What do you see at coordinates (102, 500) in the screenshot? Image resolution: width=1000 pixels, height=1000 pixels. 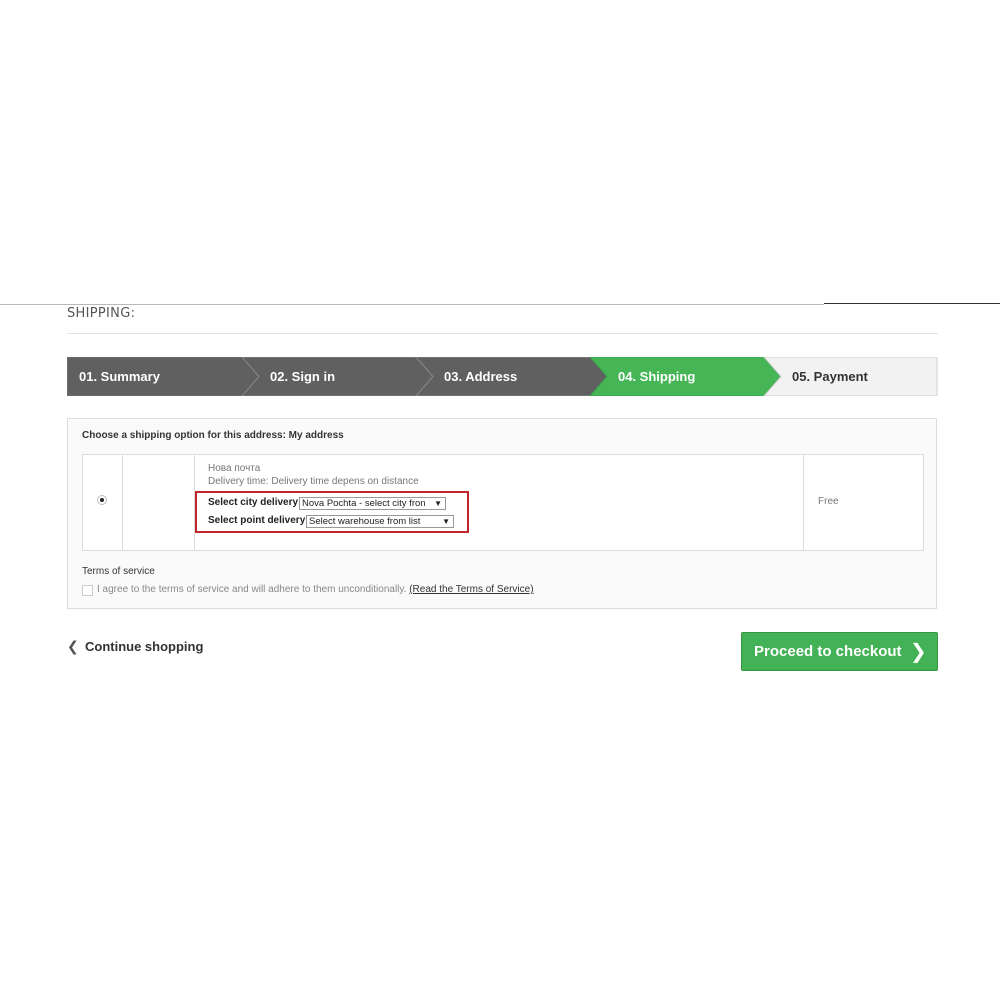 I see `carrier-radio` at bounding box center [102, 500].